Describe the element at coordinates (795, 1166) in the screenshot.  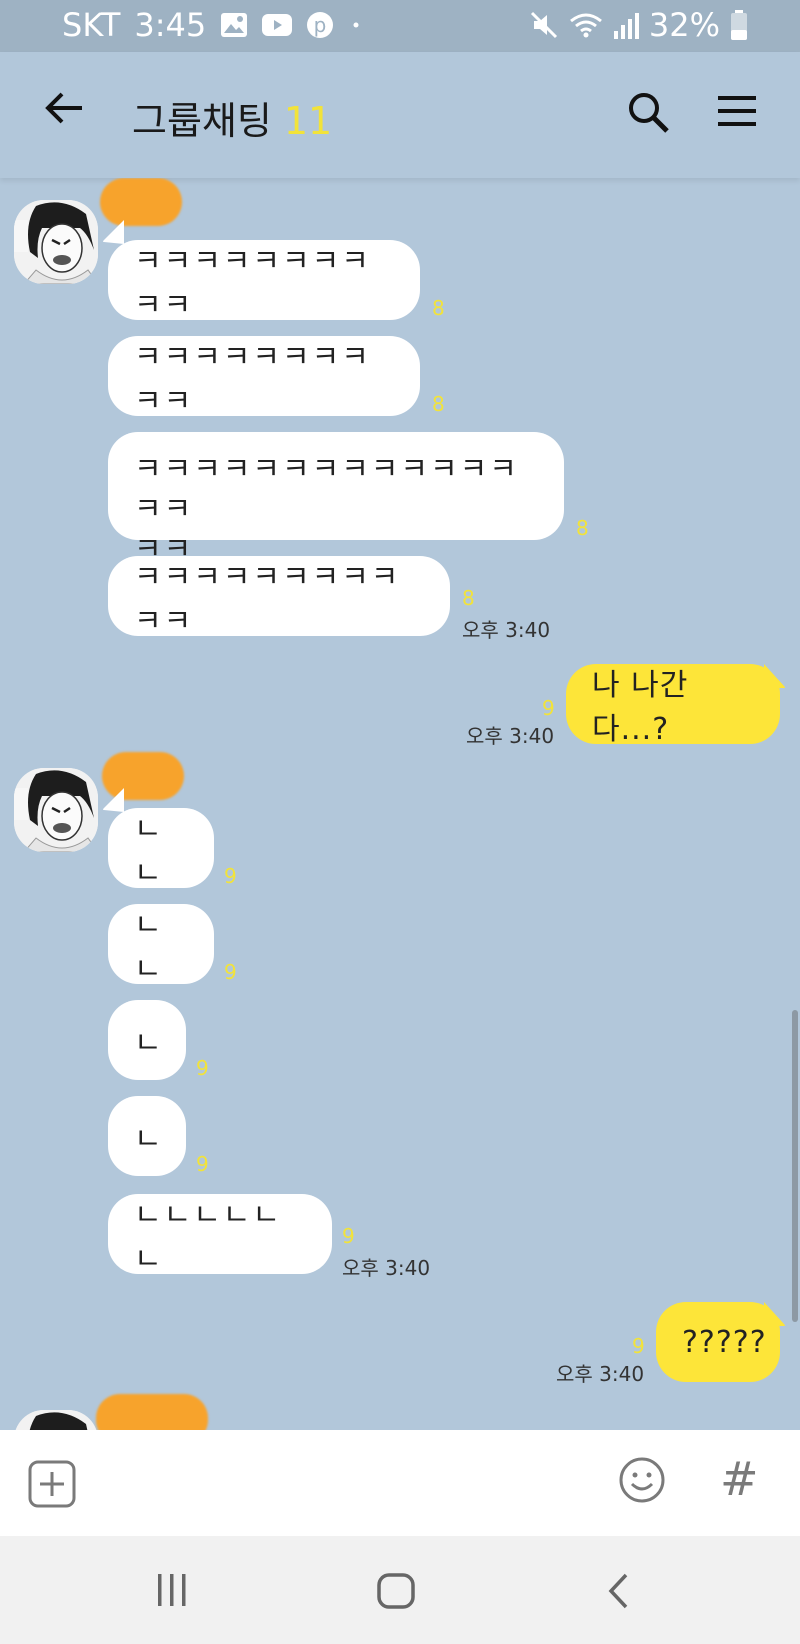
I see `scrollbar` at that location.